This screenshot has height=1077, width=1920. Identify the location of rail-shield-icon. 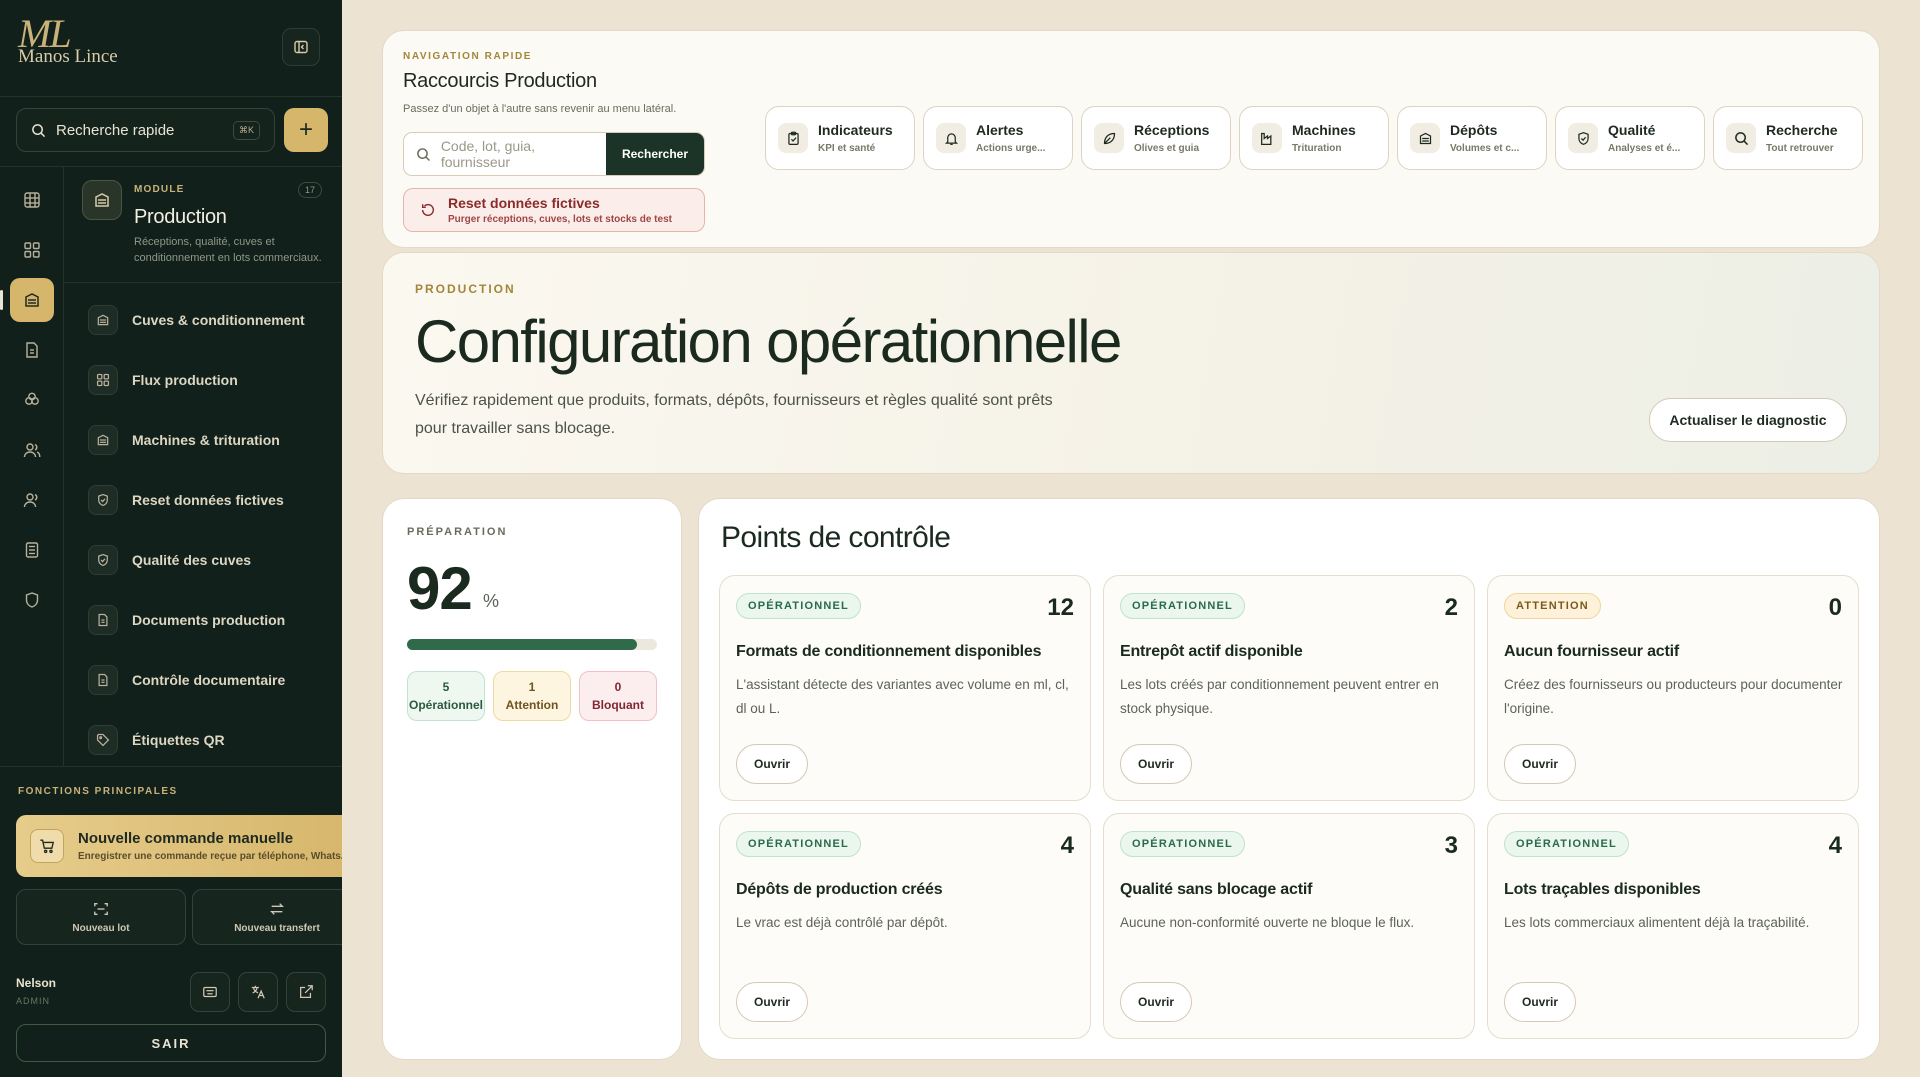
(32, 600).